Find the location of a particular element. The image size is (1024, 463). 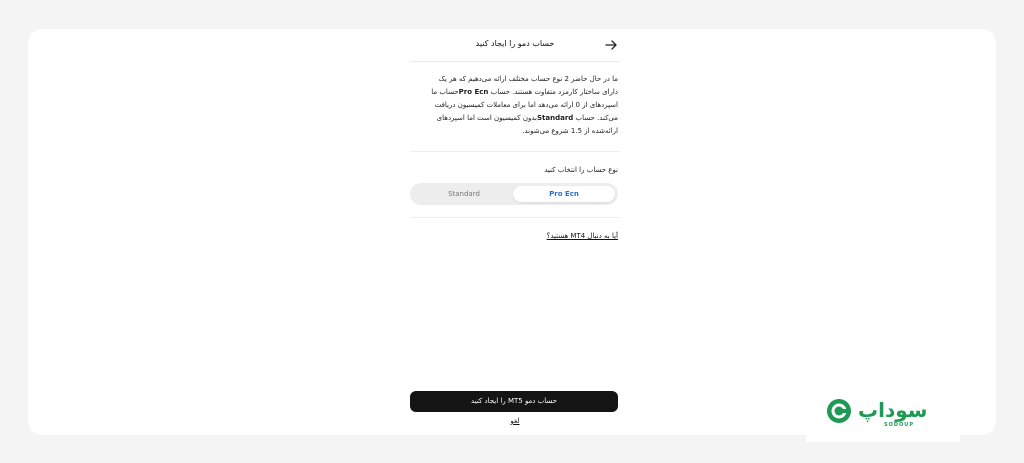

description-line: ارائه‌شده از 1.5 شروع می‌شوند. is located at coordinates (570, 131).